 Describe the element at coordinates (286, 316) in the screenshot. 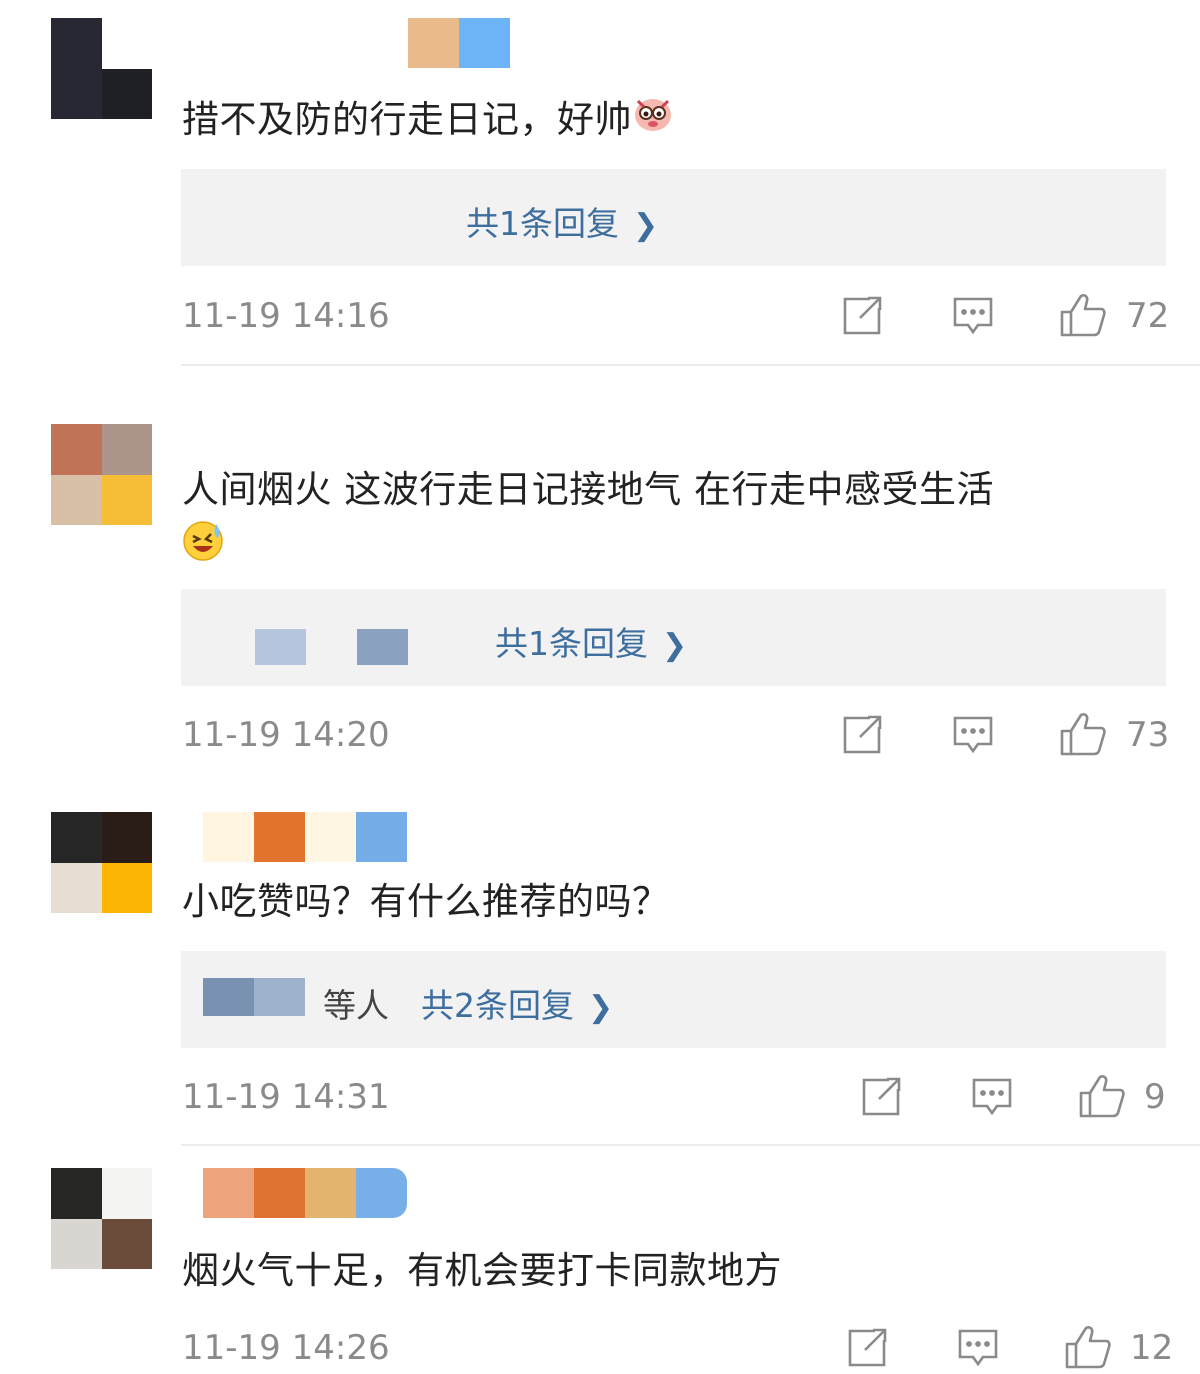

I see `timestamp: 11-19 14:16` at that location.